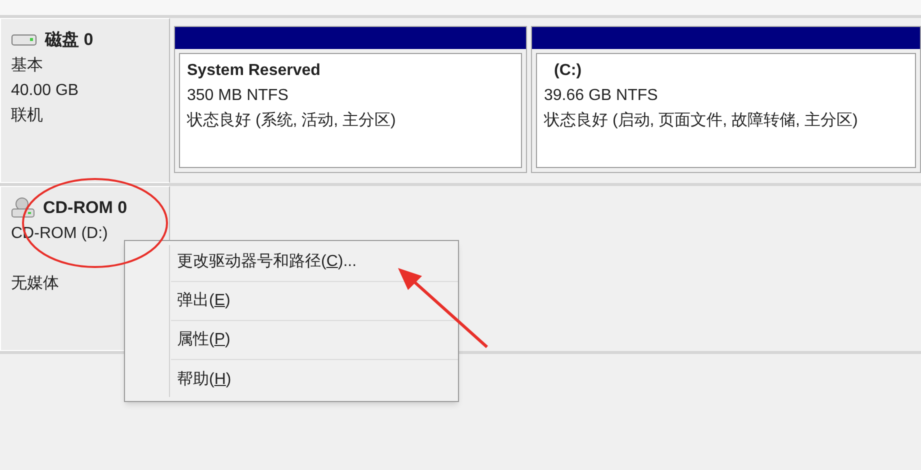  I want to click on partition-block: (C:) 39.66 GB NTFS 状态良好 (启动, 页面文件, 故障转储, 主分区), so click(726, 99).